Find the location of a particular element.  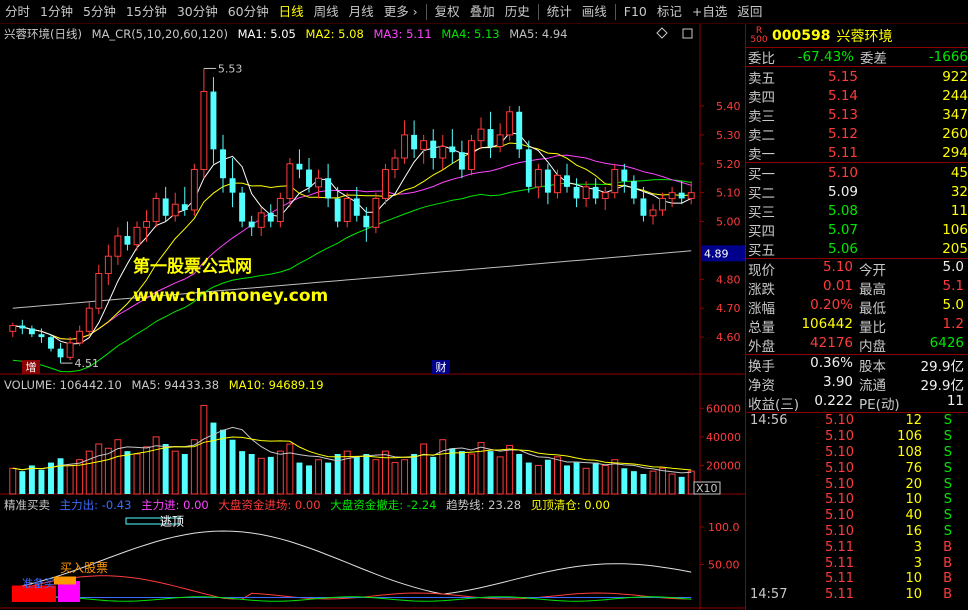

toolbar-btn-14: 画线 is located at coordinates (594, 12).